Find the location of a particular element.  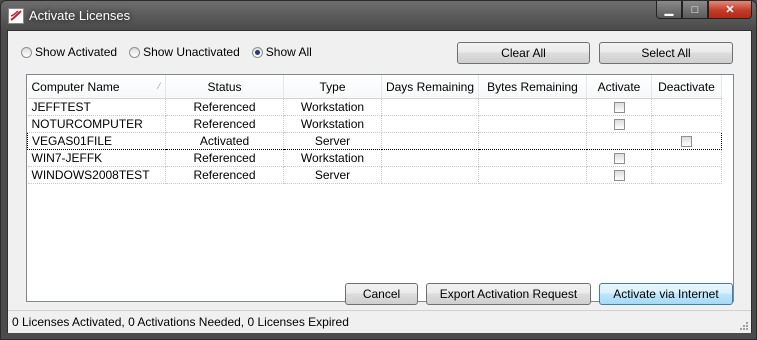

column-header-deactivate: Deactivate is located at coordinates (686, 87).